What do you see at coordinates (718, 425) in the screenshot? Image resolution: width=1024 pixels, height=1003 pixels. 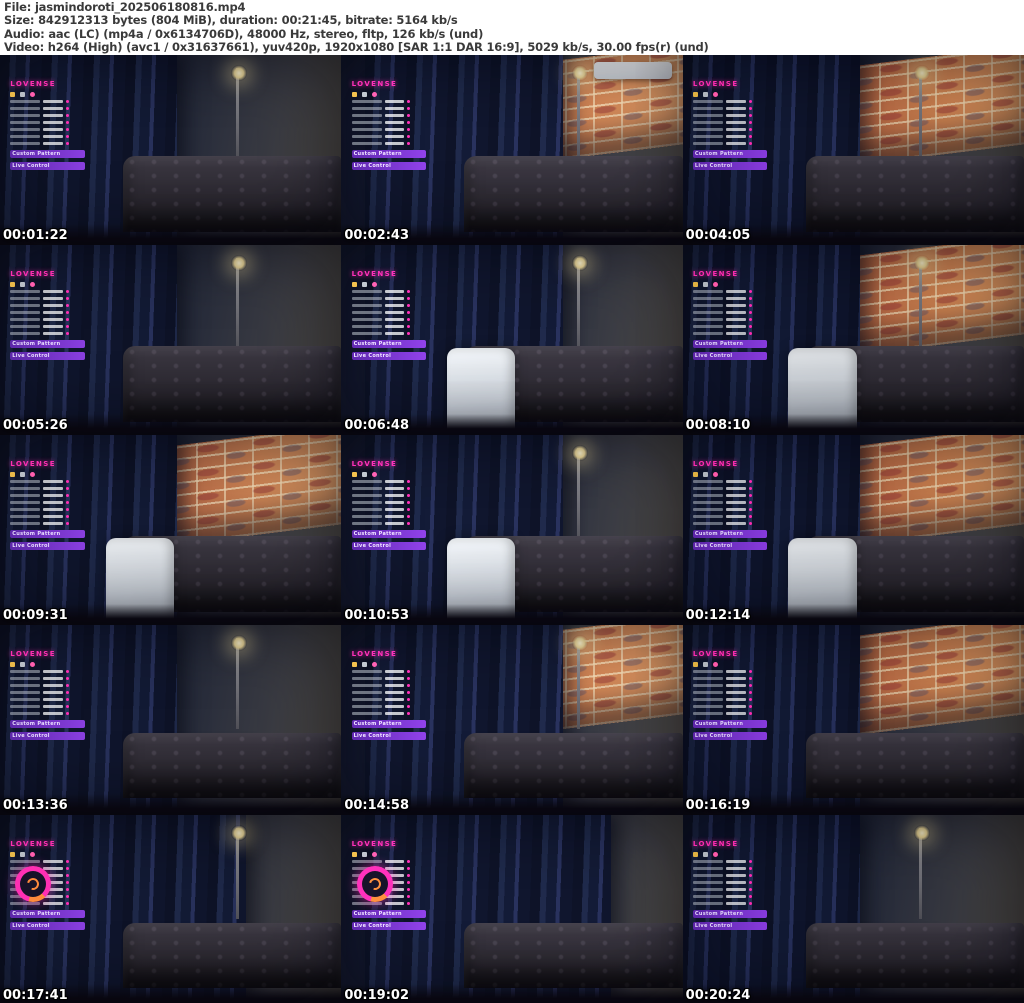 I see `timestamp-badge: 00:08:10` at bounding box center [718, 425].